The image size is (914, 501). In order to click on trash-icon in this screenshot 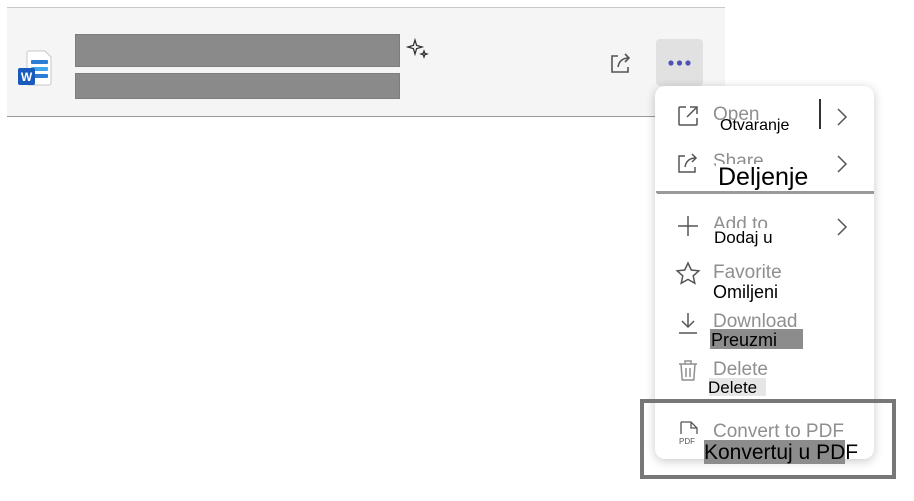, I will do `click(688, 371)`.